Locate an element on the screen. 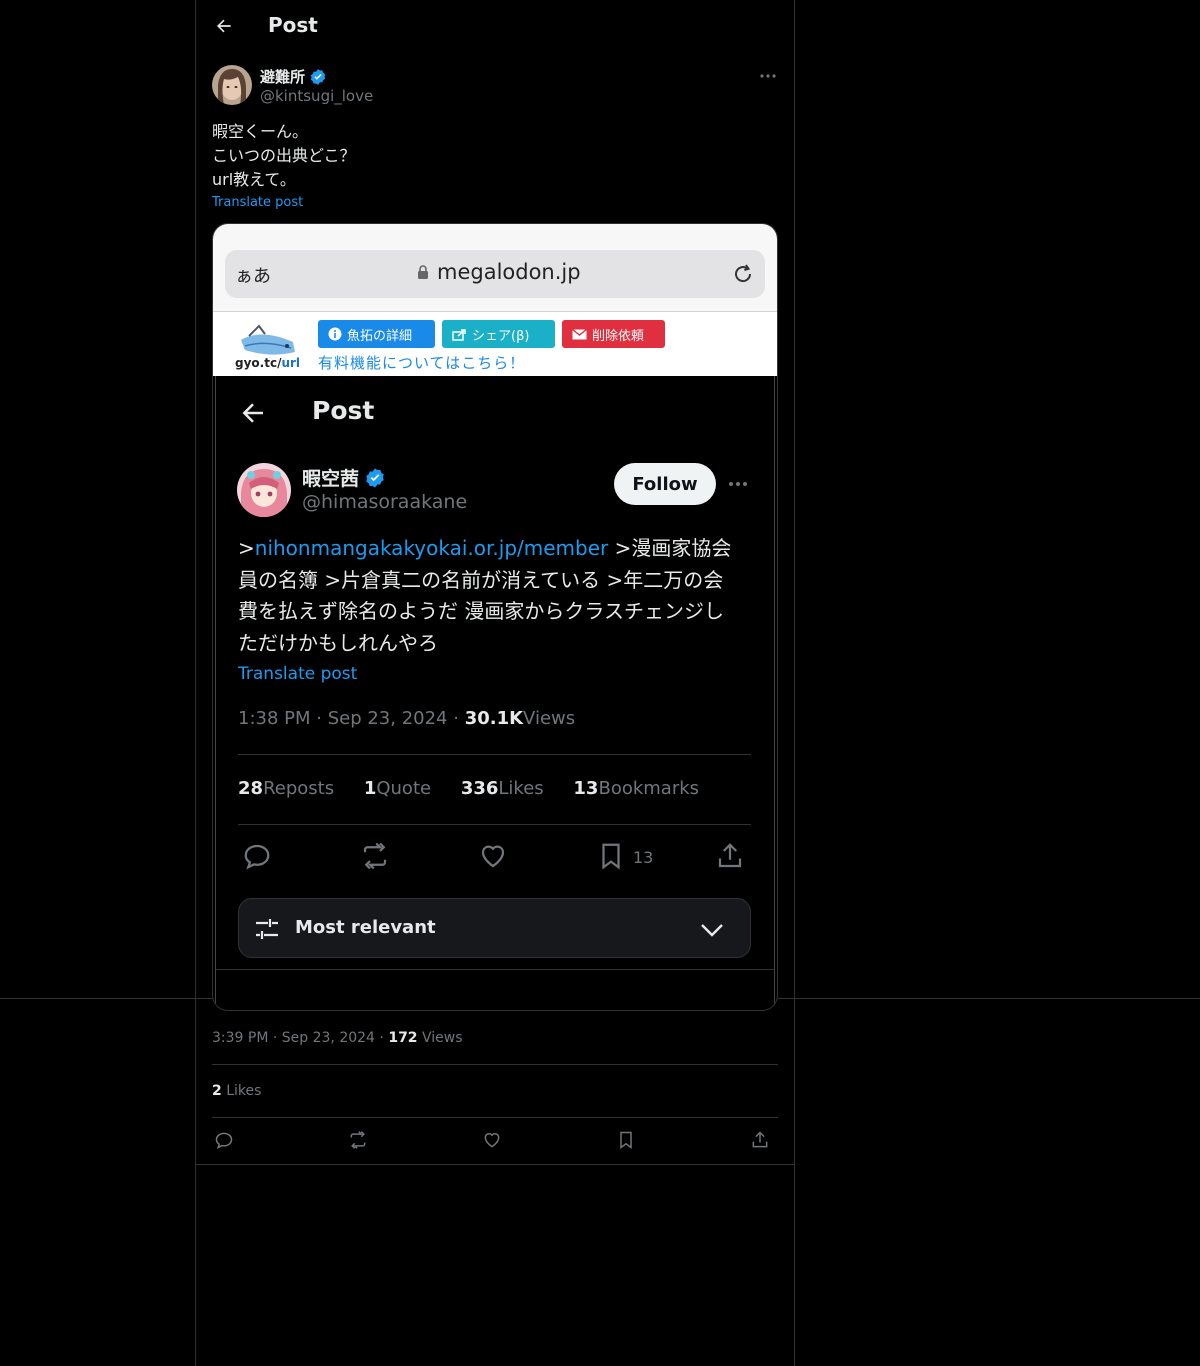 Image resolution: width=1200 pixels, height=1366 pixels. author-name-text: 避難所 is located at coordinates (283, 77).